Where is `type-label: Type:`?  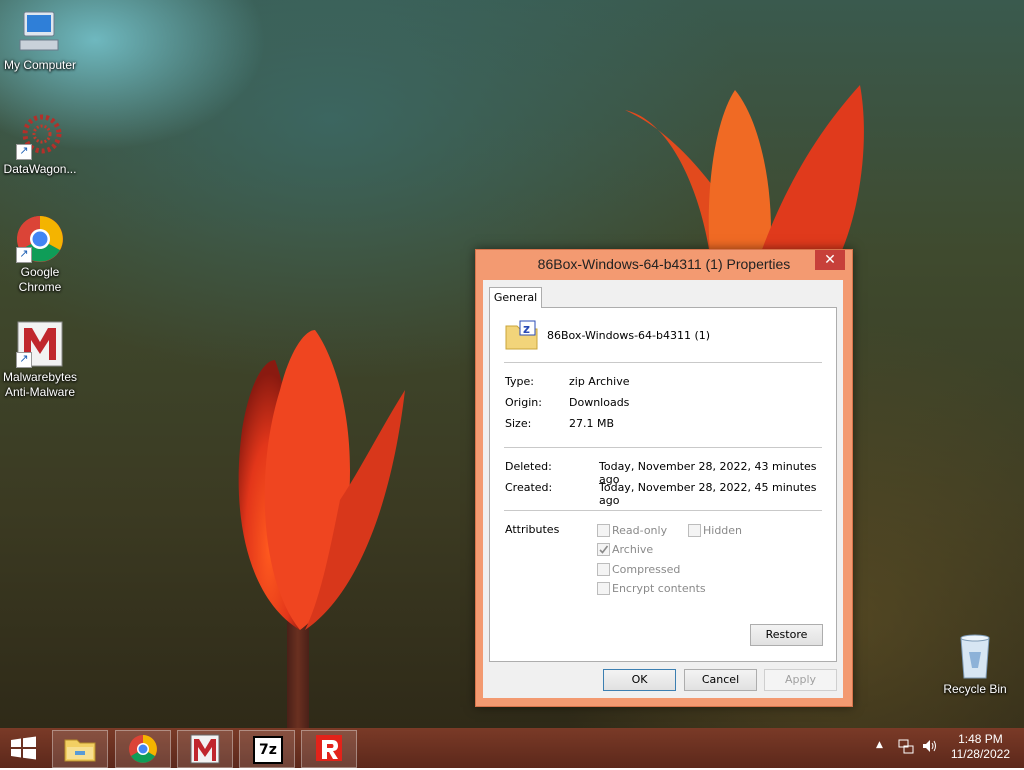
type-label: Type: is located at coordinates (519, 381).